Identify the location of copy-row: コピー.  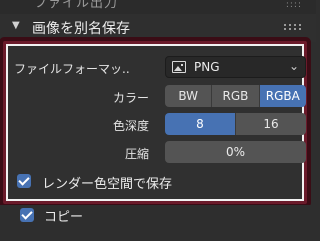
(158, 223).